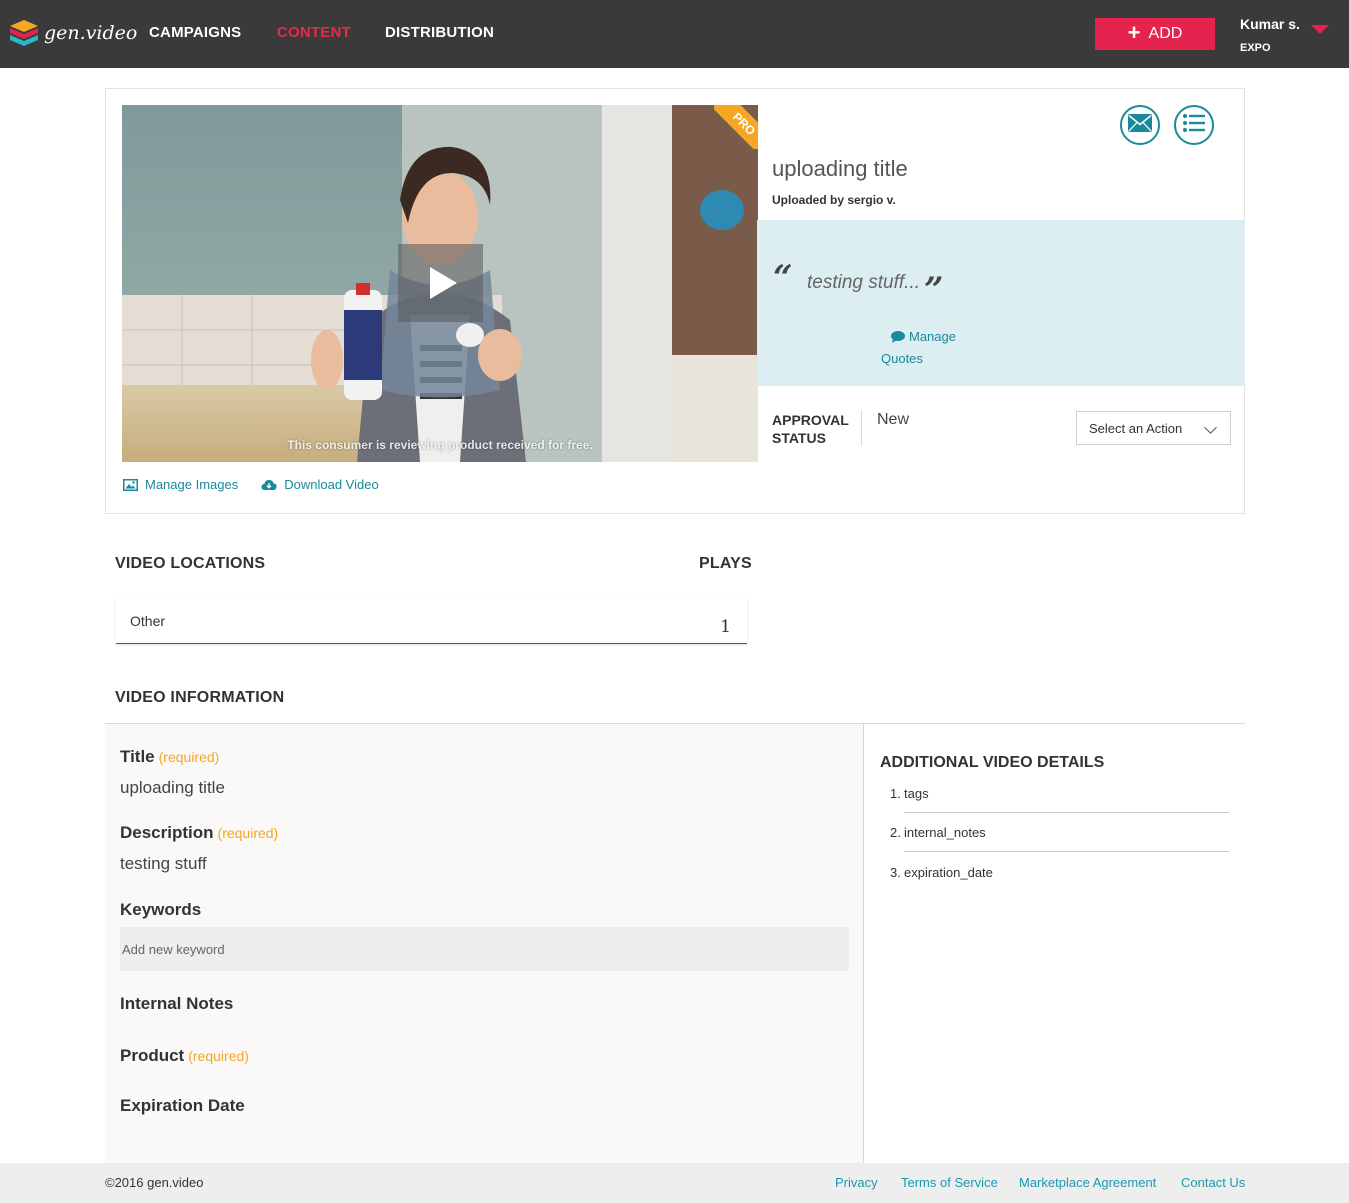  Describe the element at coordinates (172, 788) in the screenshot. I see `title-value: uploading title` at that location.